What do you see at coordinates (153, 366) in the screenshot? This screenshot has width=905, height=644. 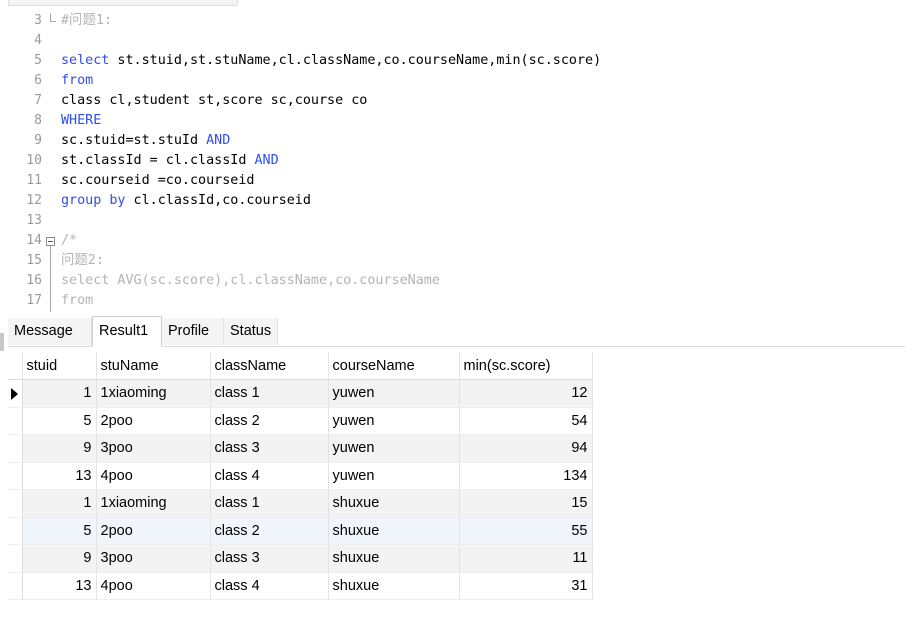 I see `column-header: stuName` at bounding box center [153, 366].